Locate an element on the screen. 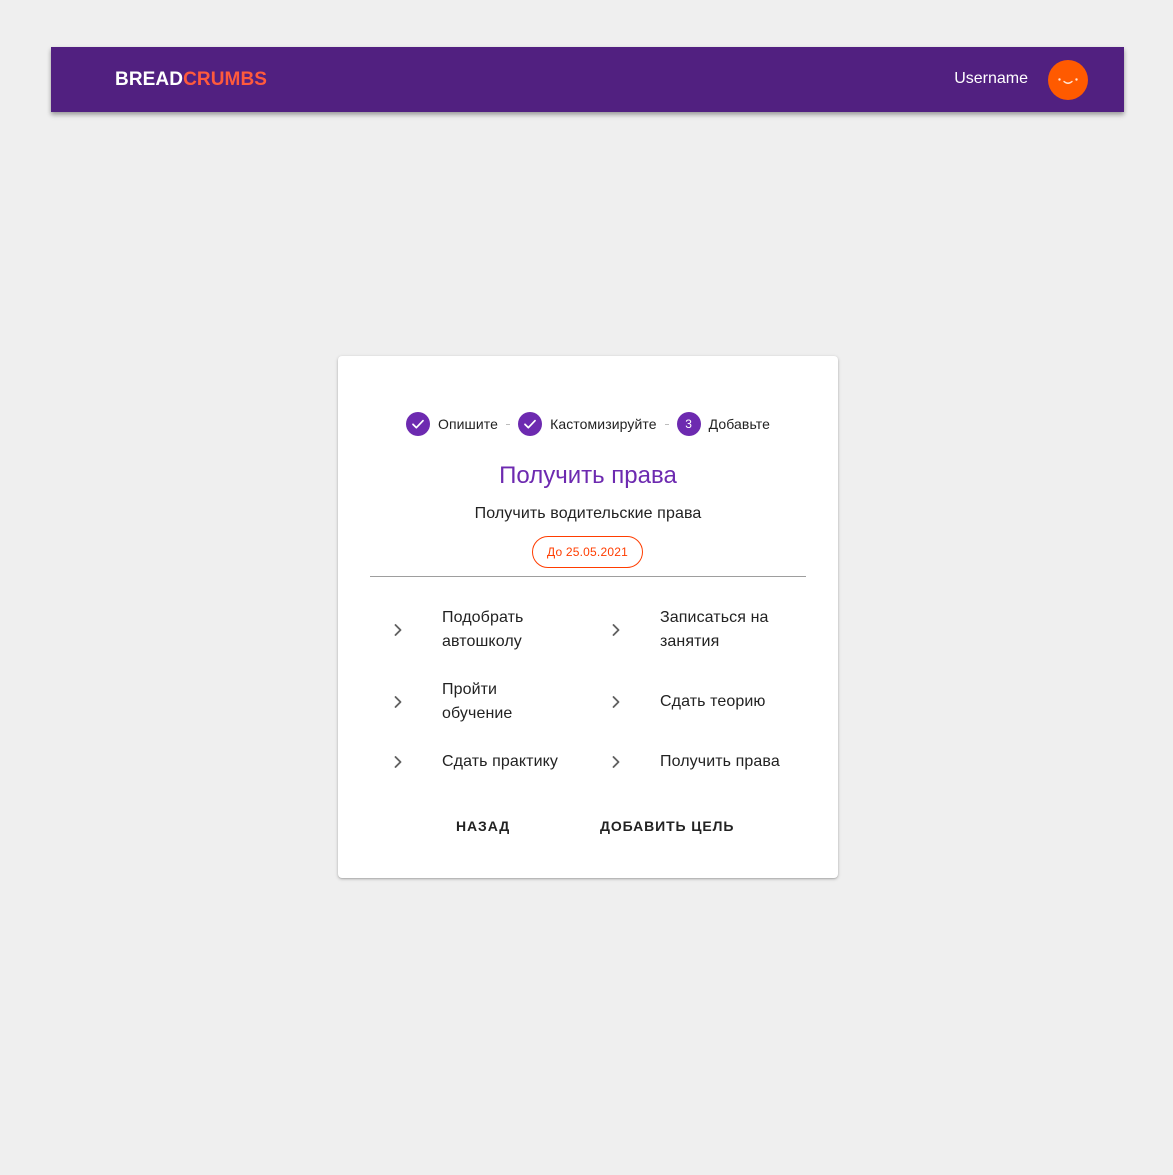  username-label: Username is located at coordinates (991, 79).